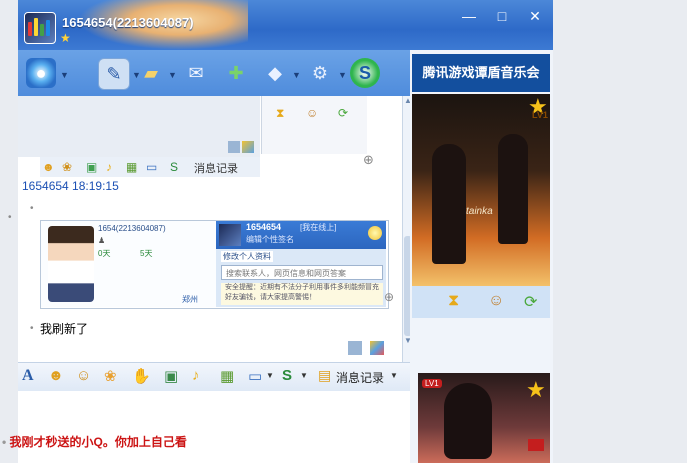  I want to click on ad-banner-image: tainka, so click(481, 190).